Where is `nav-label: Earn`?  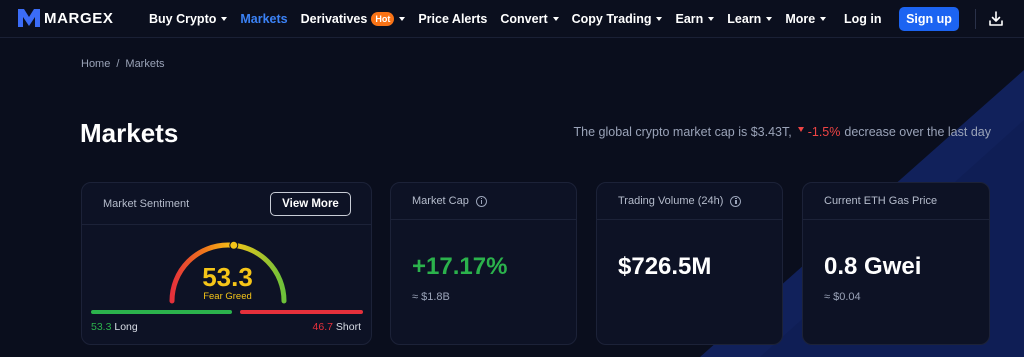
nav-label: Earn is located at coordinates (689, 19).